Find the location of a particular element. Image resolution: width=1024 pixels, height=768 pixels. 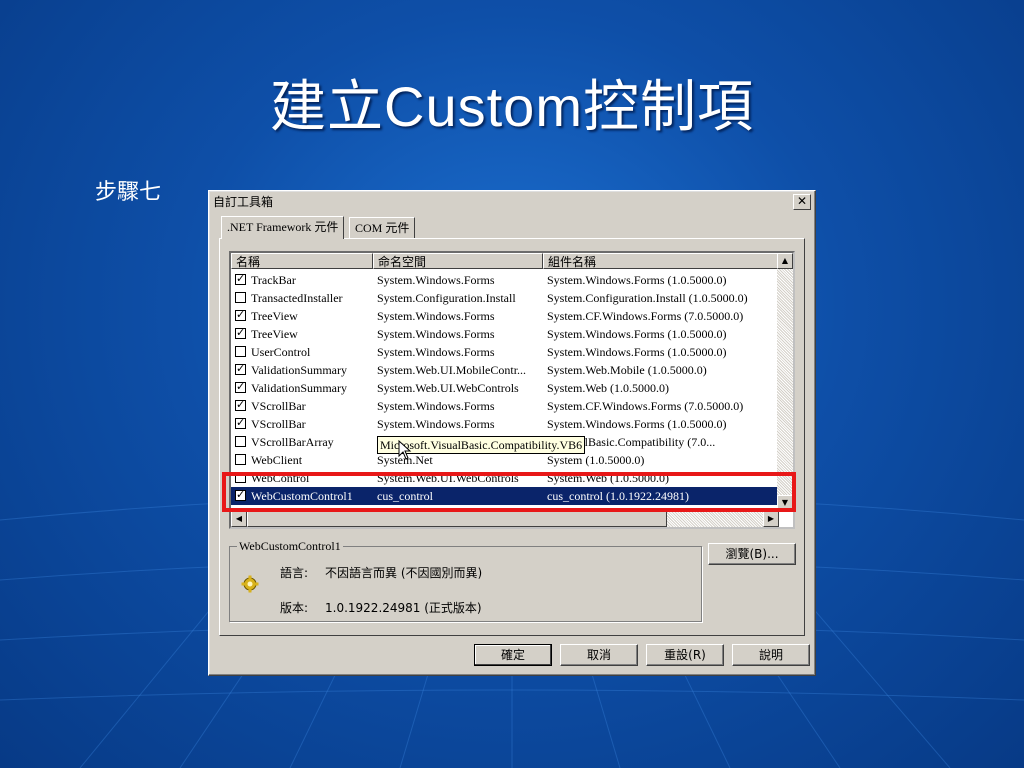

cell-name: TransactedInstaller is located at coordinates (297, 298).